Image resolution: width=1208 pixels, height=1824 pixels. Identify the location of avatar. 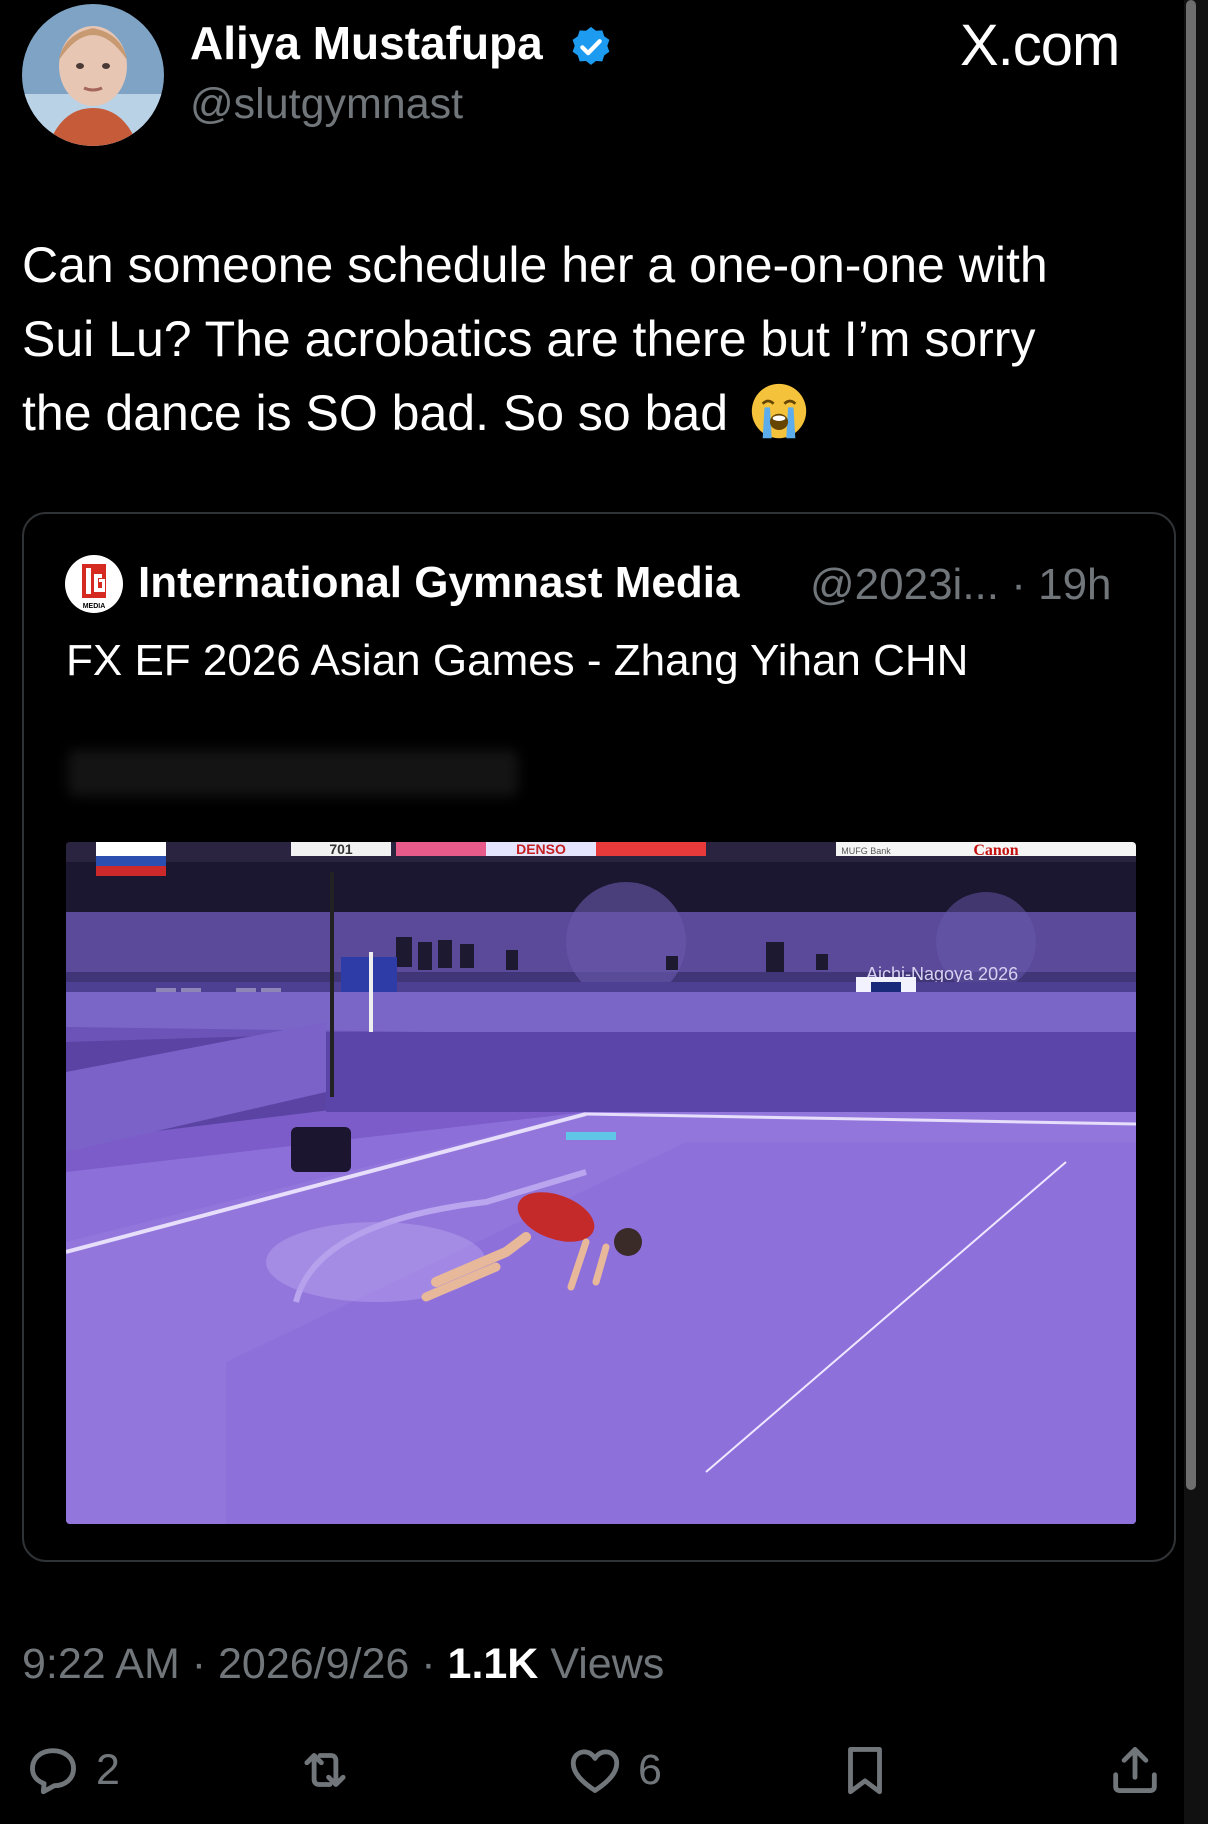
(93, 75).